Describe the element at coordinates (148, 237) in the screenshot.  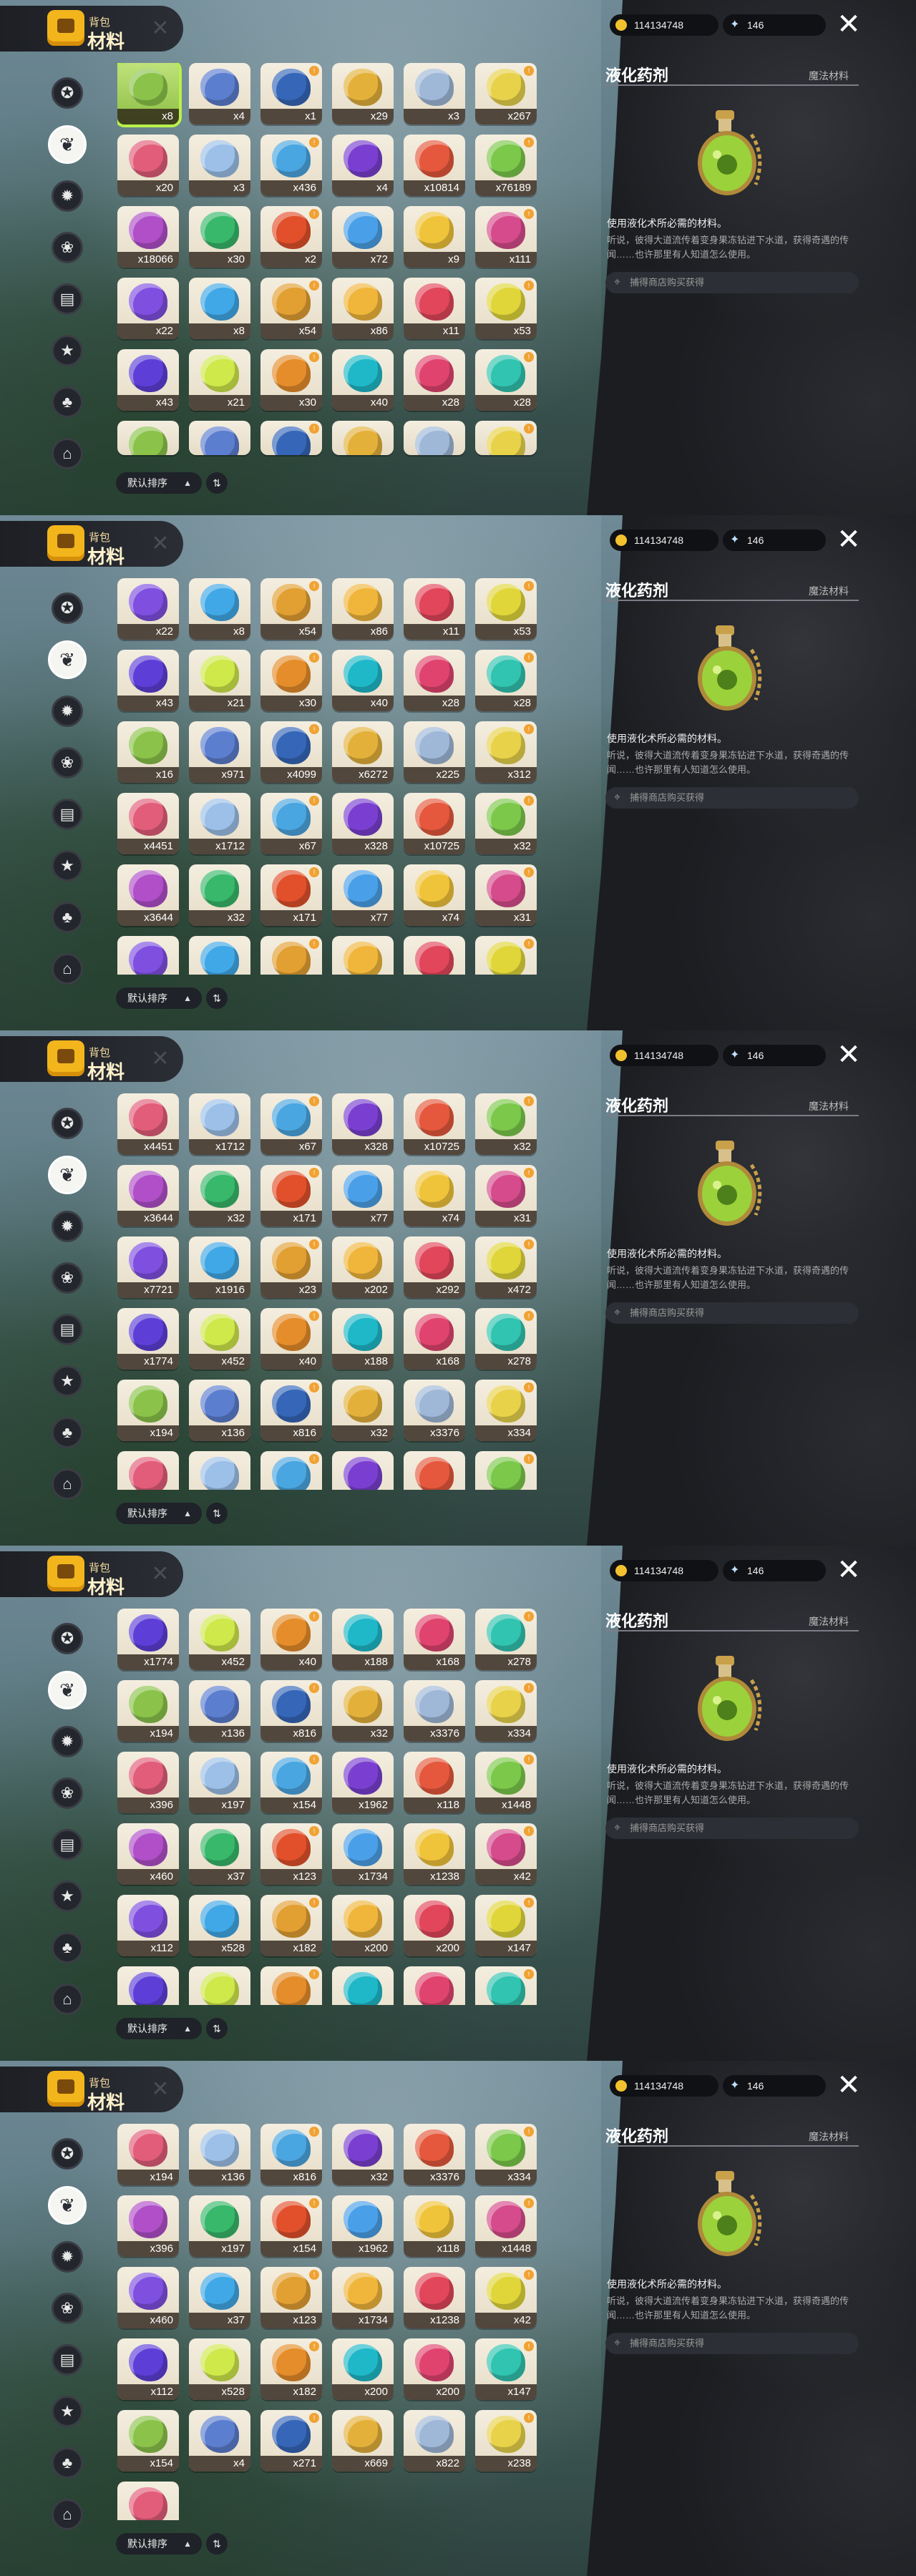
I see `item-slot: x18066` at that location.